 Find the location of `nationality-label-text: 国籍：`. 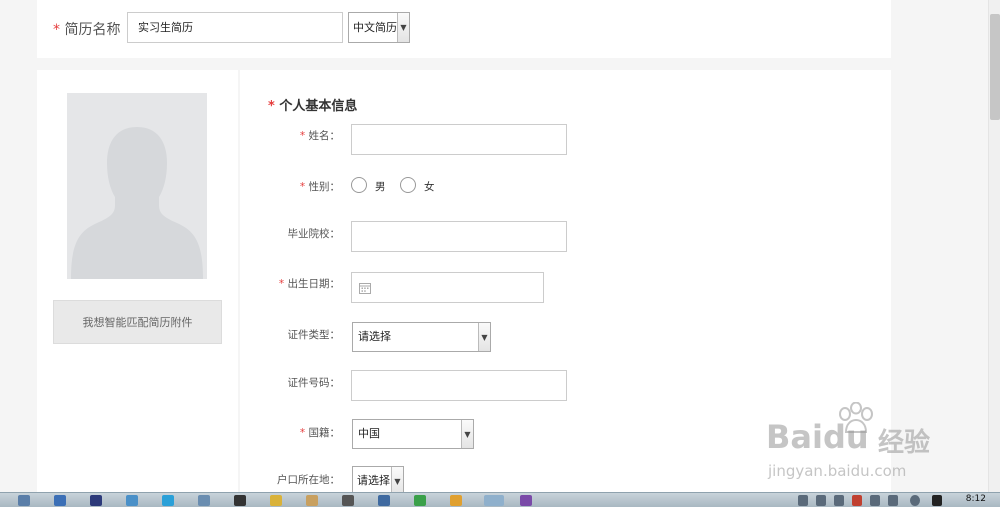

nationality-label-text: 国籍： is located at coordinates (324, 433).